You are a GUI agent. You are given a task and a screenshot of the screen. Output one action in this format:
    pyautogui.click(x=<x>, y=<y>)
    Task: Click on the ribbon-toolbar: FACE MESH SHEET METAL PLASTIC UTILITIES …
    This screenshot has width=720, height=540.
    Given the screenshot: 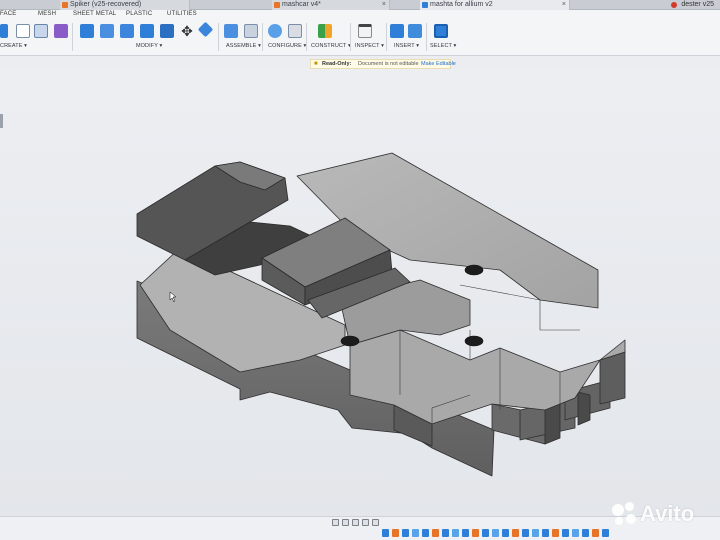 What is the action you would take?
    pyautogui.click(x=360, y=33)
    